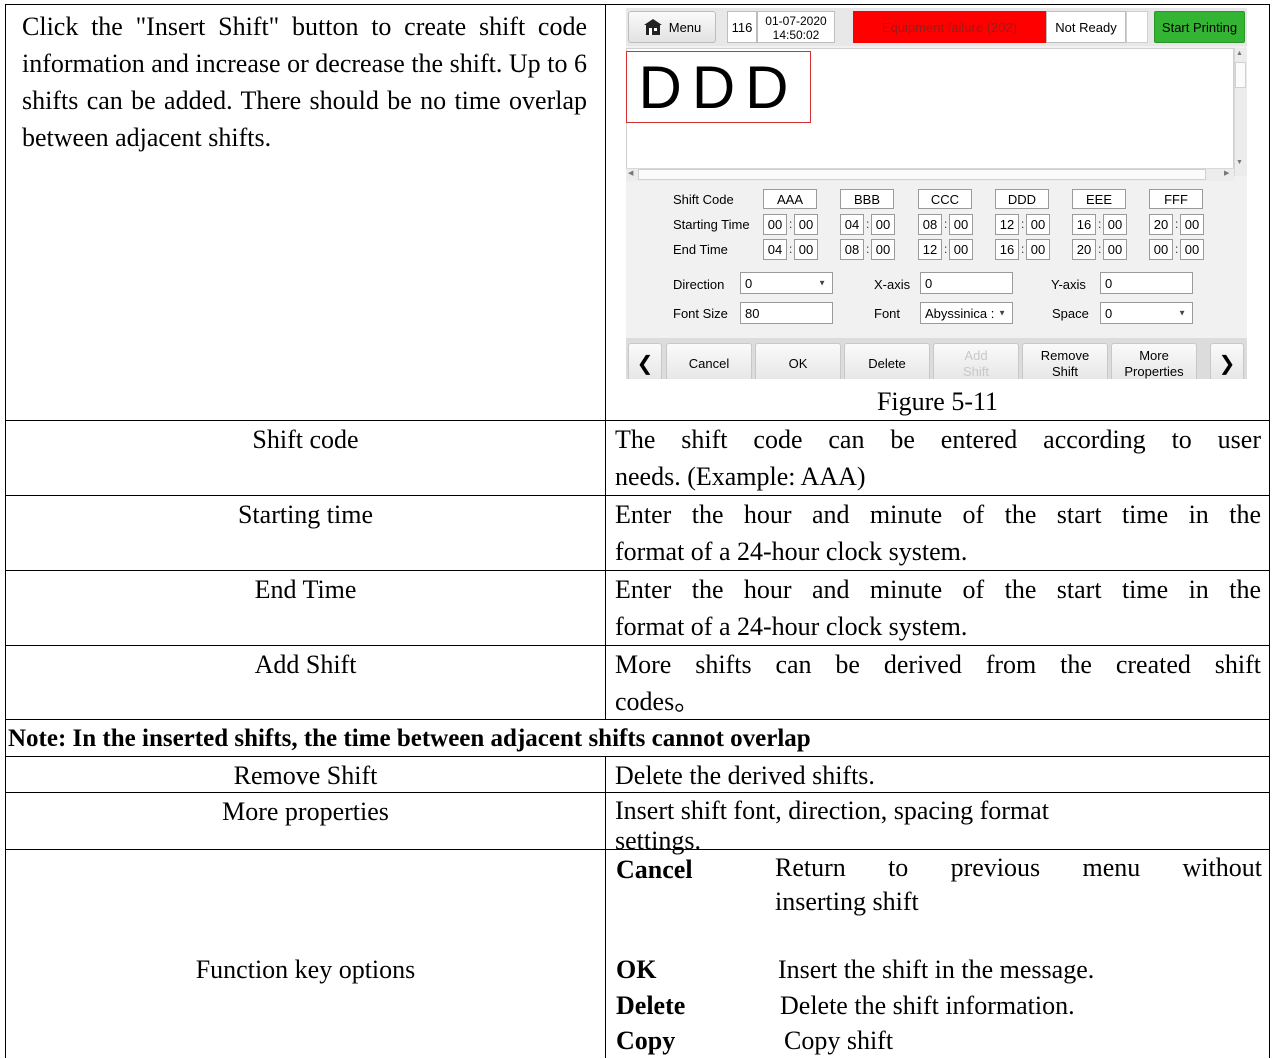  Describe the element at coordinates (930, 249) in the screenshot. I see `end-hour-input: 12` at that location.